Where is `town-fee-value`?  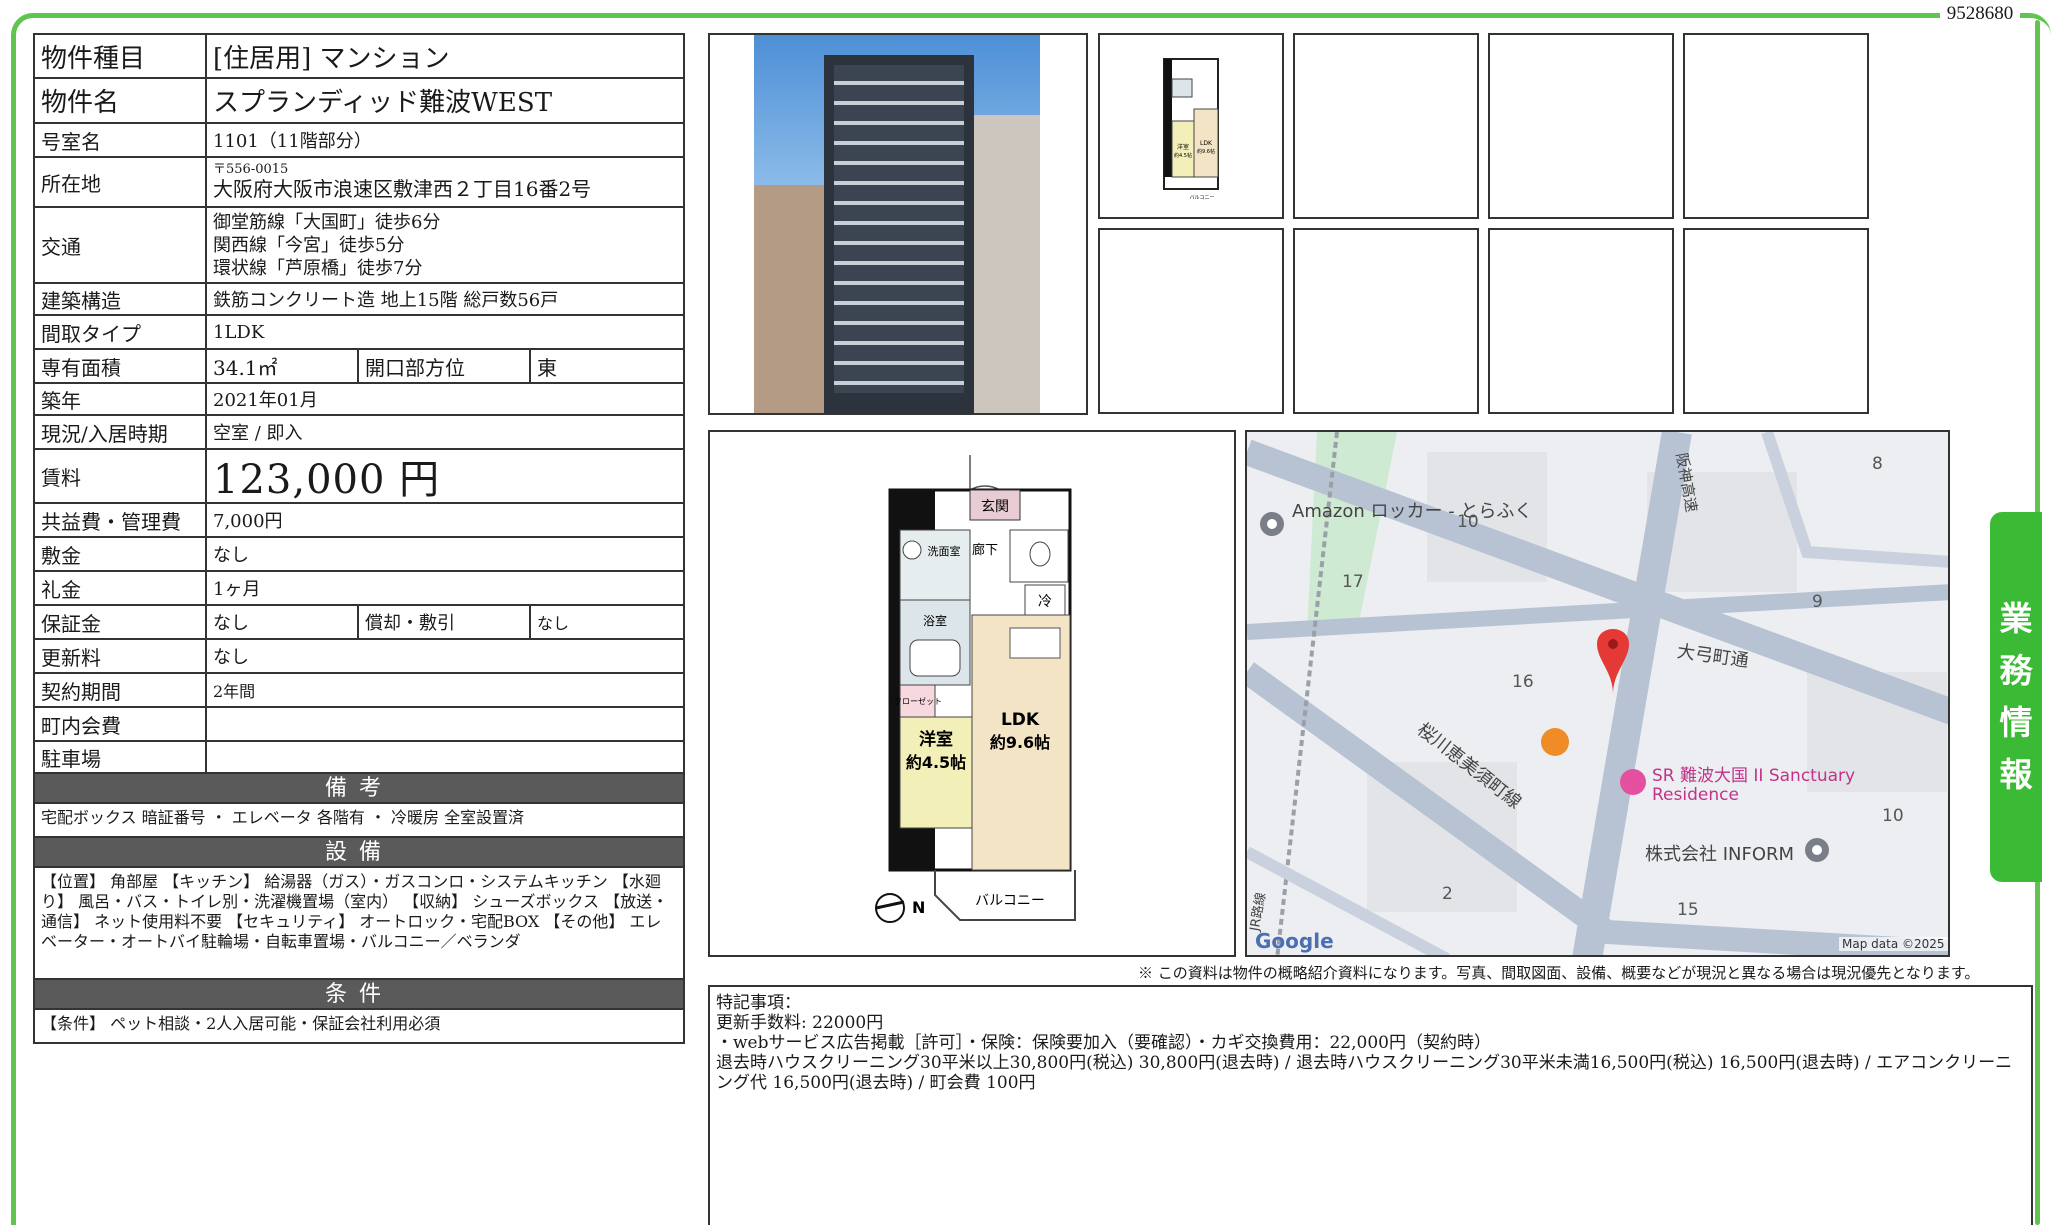
town-fee-value is located at coordinates (445, 724).